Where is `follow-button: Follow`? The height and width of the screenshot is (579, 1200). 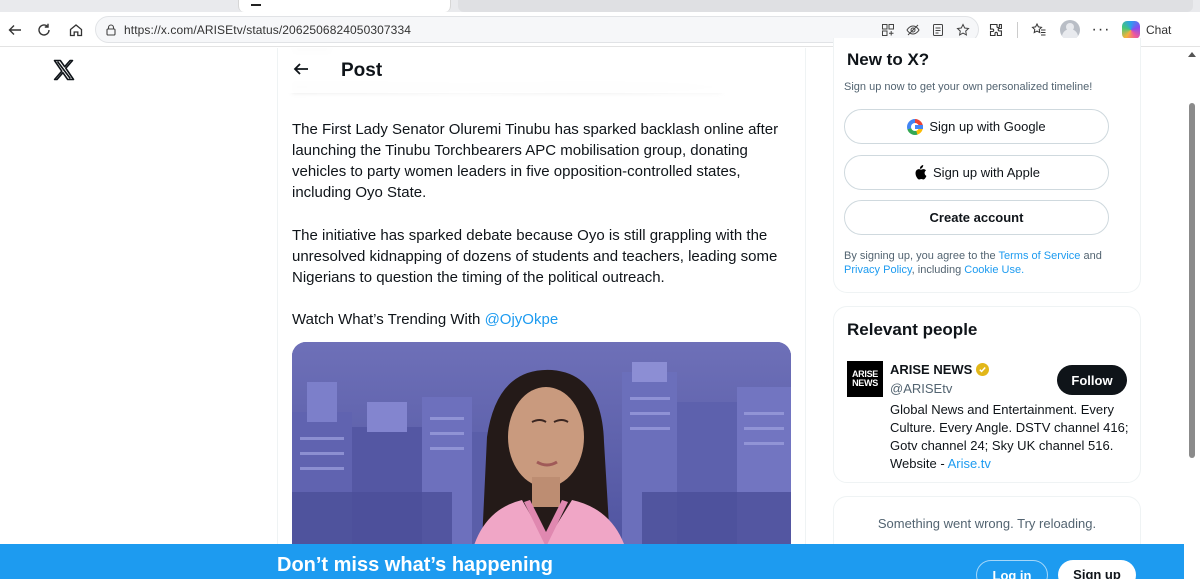
follow-button: Follow is located at coordinates (1092, 380).